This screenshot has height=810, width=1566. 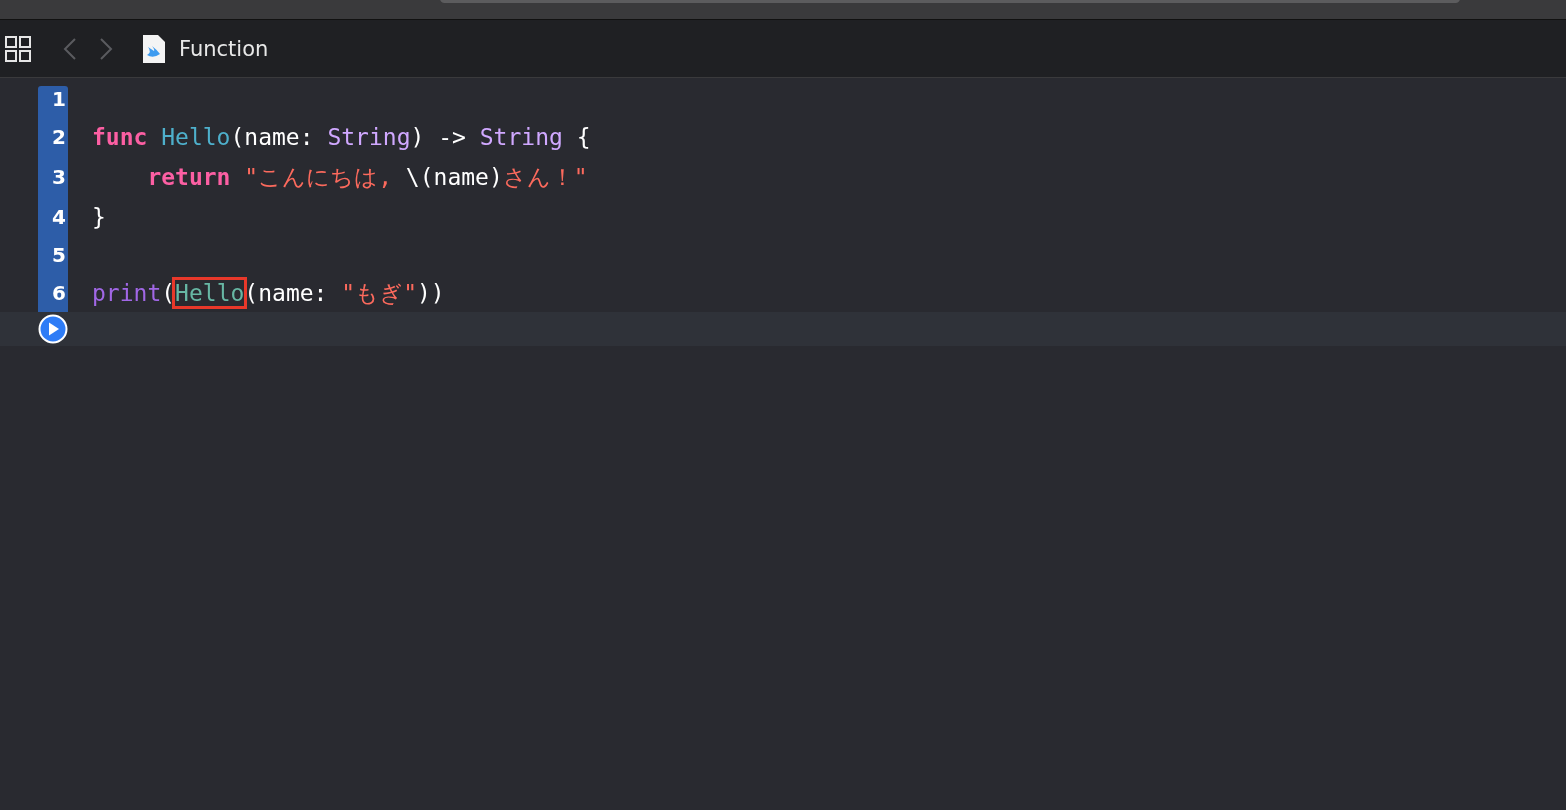 What do you see at coordinates (367, 177) in the screenshot?
I see `code-line: return "こんにちは, \(name)さん！"` at bounding box center [367, 177].